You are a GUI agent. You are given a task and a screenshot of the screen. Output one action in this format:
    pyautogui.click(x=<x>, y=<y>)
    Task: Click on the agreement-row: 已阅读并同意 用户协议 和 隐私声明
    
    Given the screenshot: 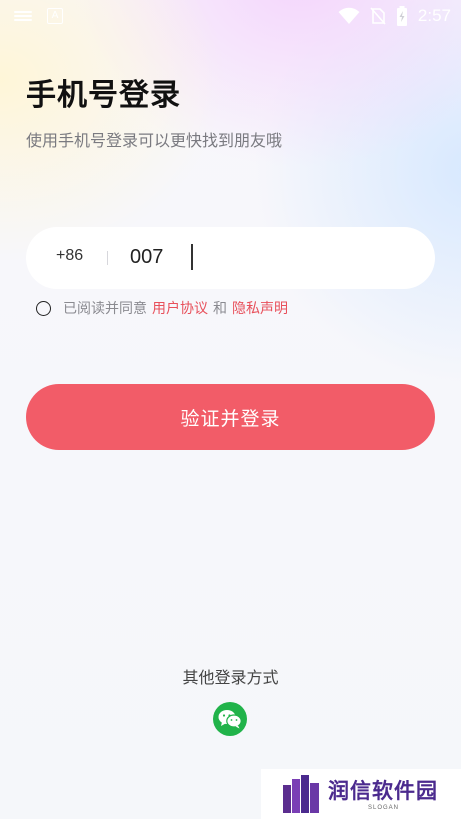 What is the action you would take?
    pyautogui.click(x=164, y=308)
    